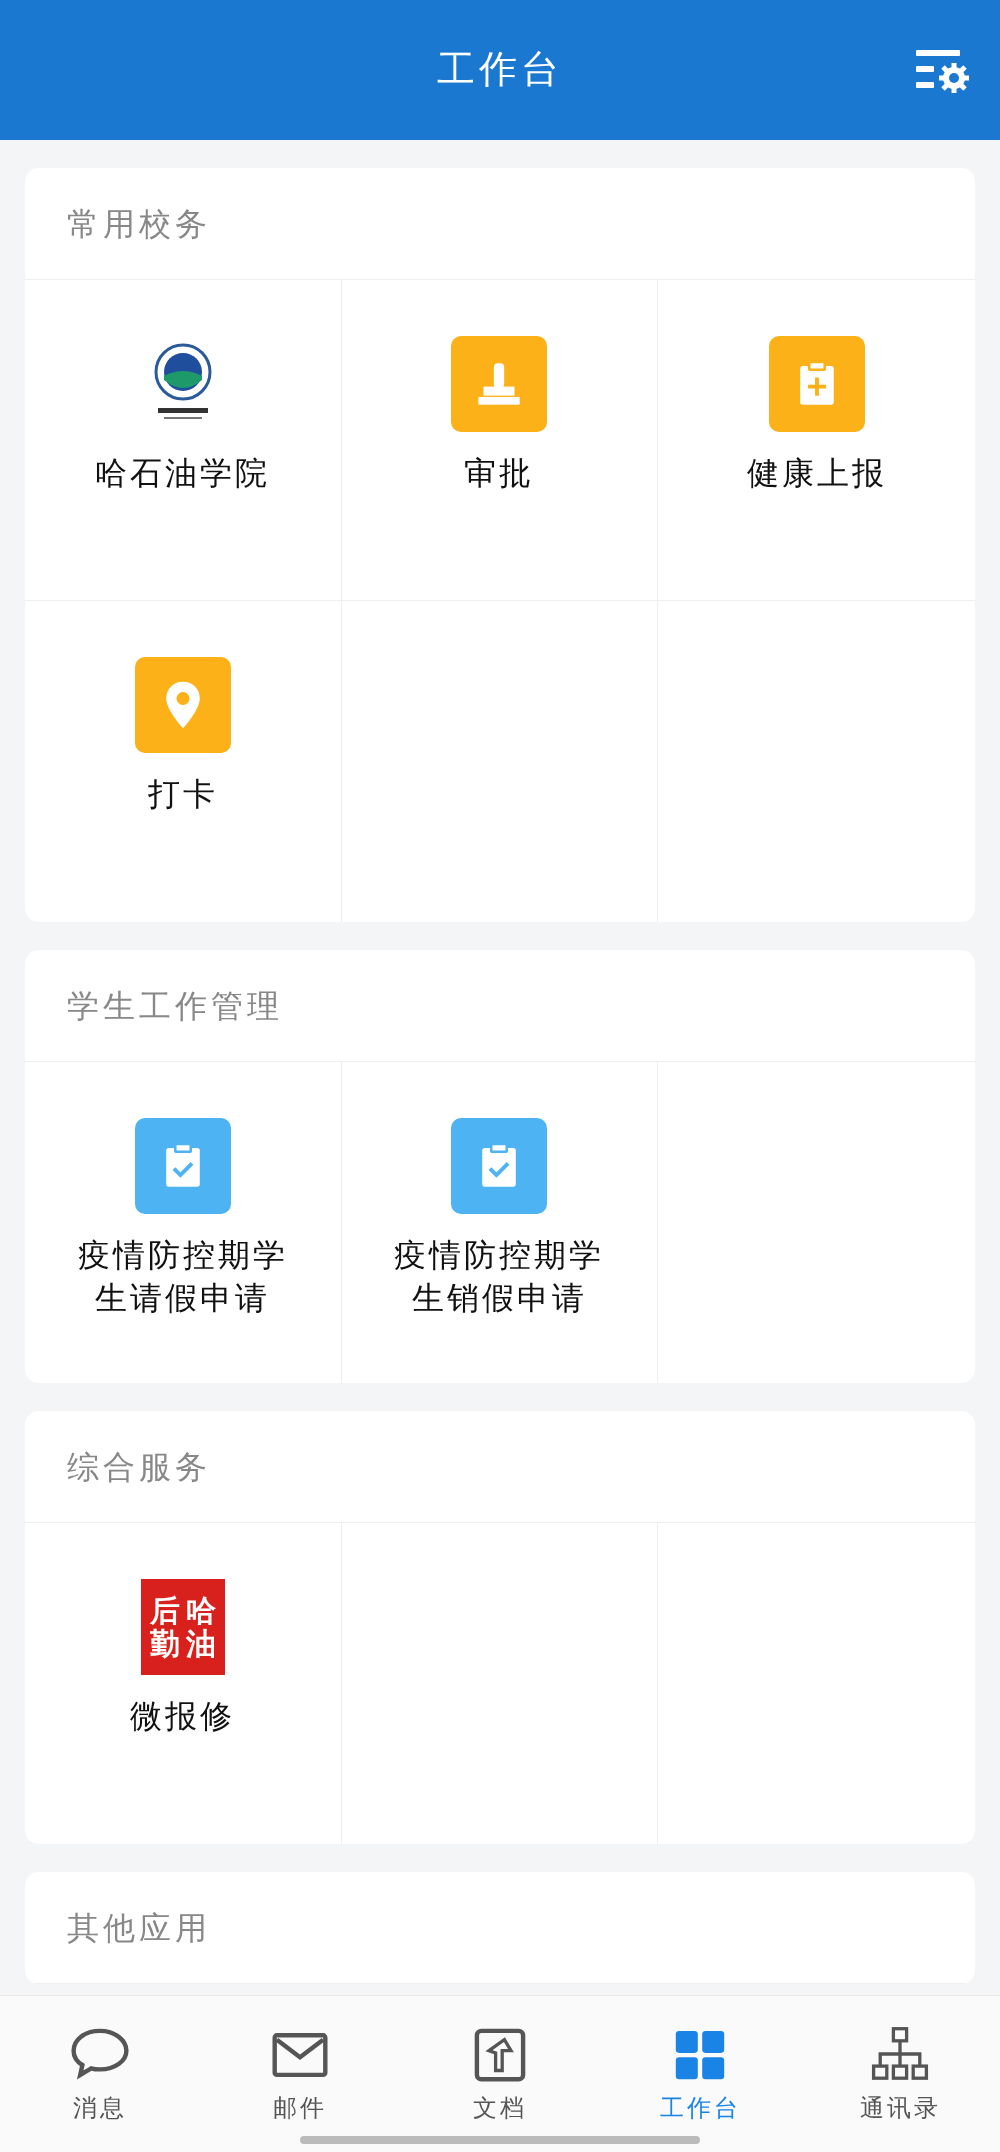 Image resolution: width=1000 pixels, height=2152 pixels. Describe the element at coordinates (500, 440) in the screenshot. I see `app-tile: 审批` at that location.